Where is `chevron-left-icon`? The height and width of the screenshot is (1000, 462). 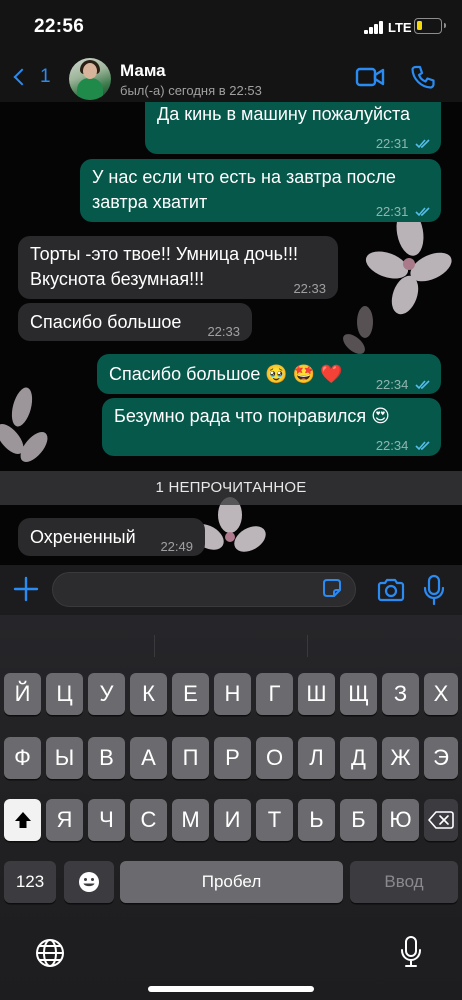 chevron-left-icon is located at coordinates (22, 77).